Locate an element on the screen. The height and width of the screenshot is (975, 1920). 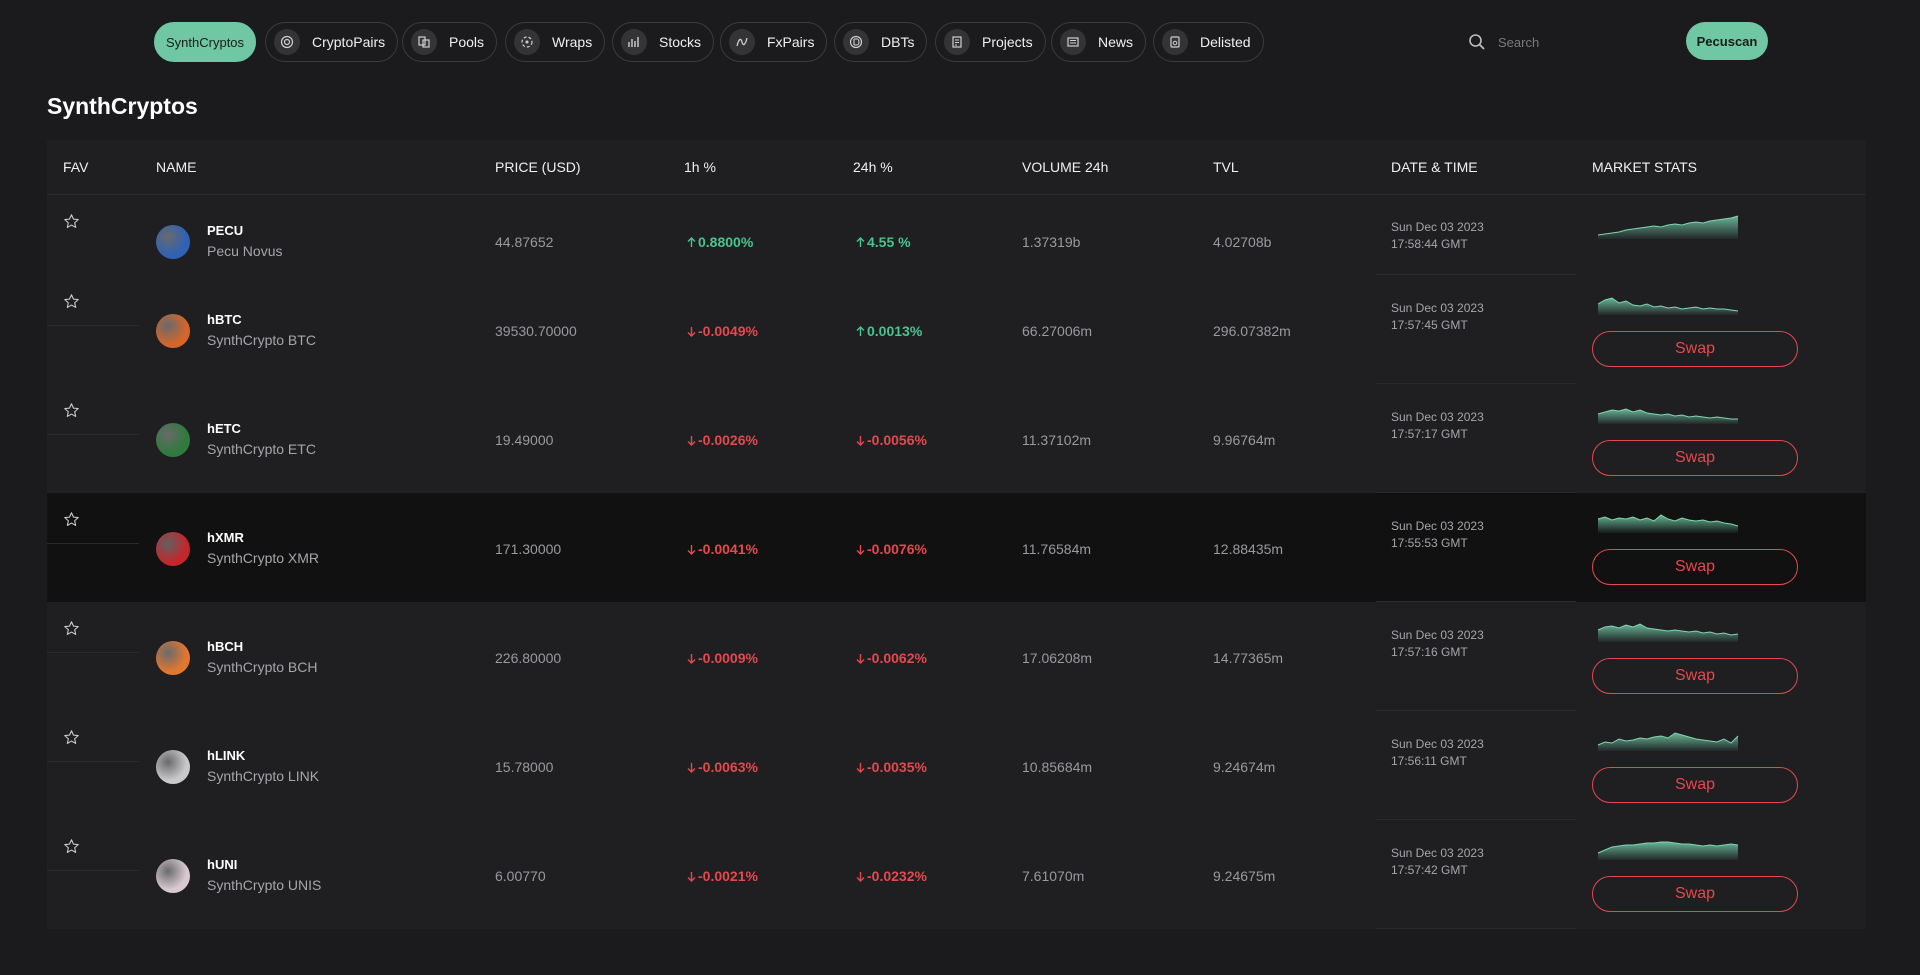
header-volume: VOLUME 24h is located at coordinates (1065, 167).